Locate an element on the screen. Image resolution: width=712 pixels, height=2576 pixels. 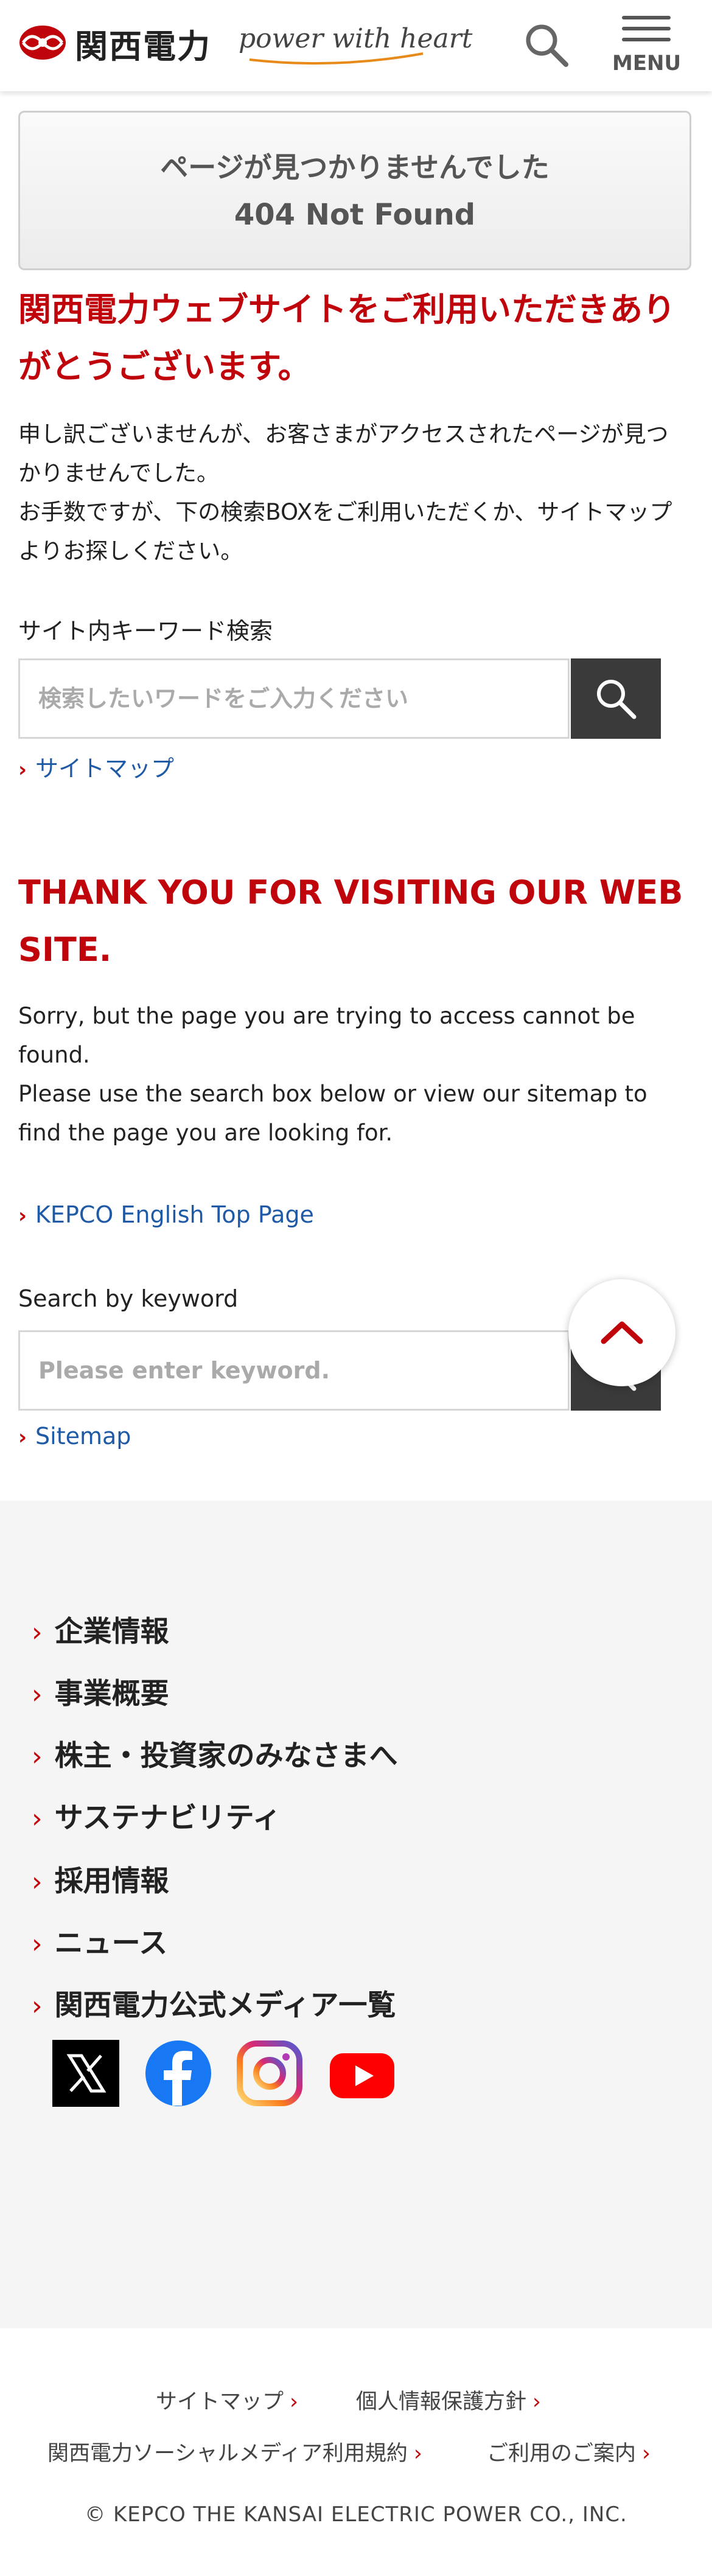
instagram-link is located at coordinates (269, 2073).